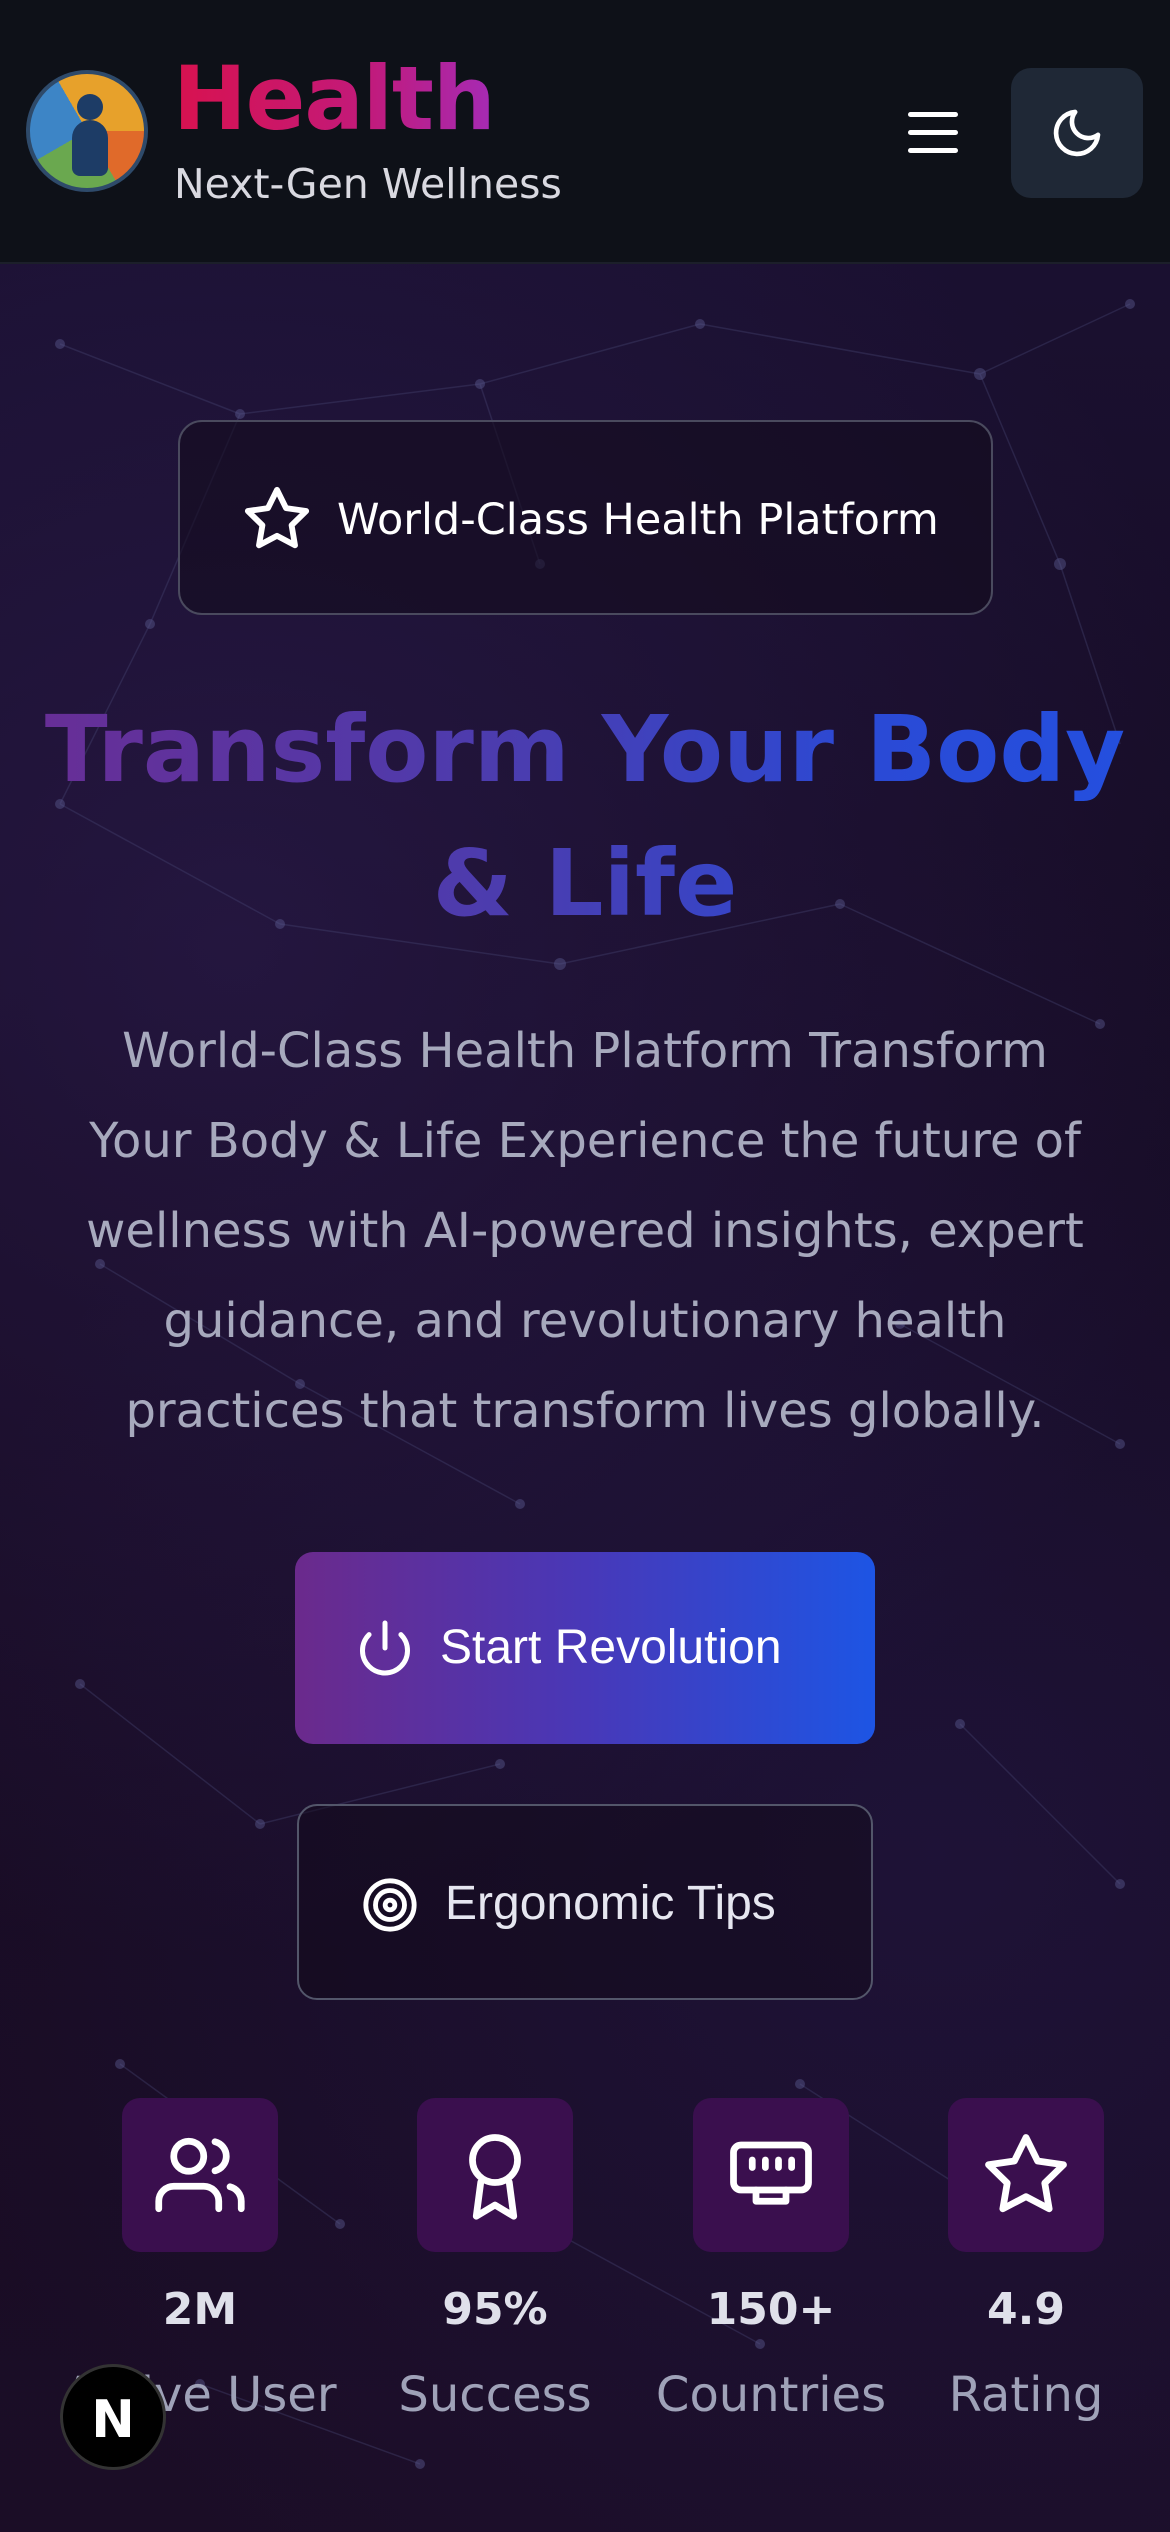 Image resolution: width=1170 pixels, height=2532 pixels. I want to click on brand-subtitle: Next-Gen Wellness, so click(368, 184).